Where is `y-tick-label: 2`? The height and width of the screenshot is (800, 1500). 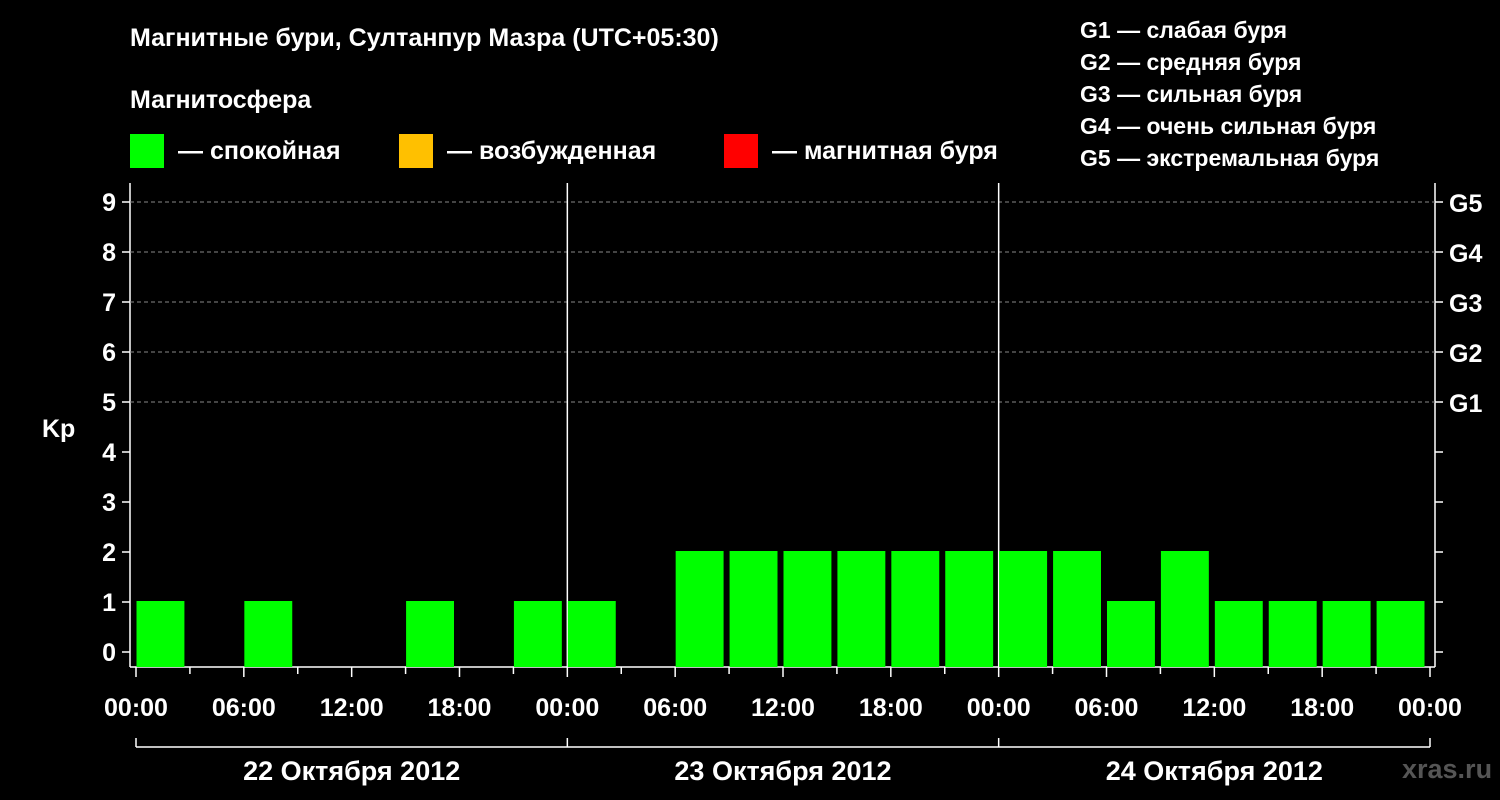 y-tick-label: 2 is located at coordinates (109, 553).